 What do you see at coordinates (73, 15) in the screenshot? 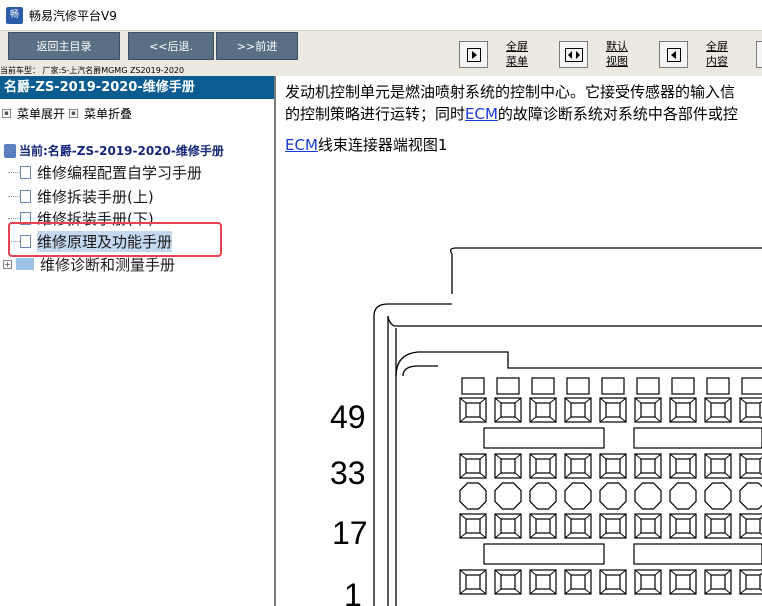
I see `window-title: 畅易汽修平台V9` at bounding box center [73, 15].